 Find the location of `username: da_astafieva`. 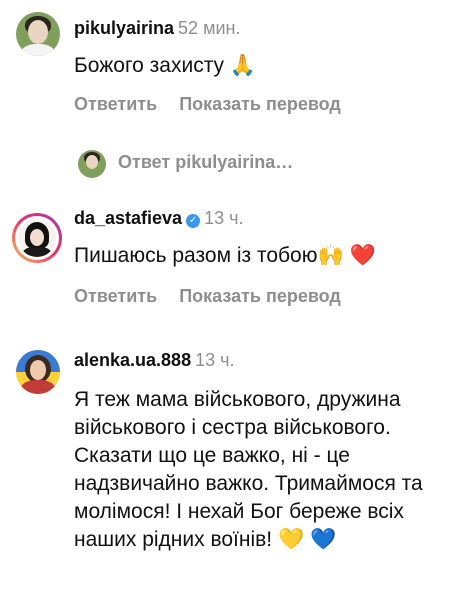

username: da_astafieva is located at coordinates (128, 218).